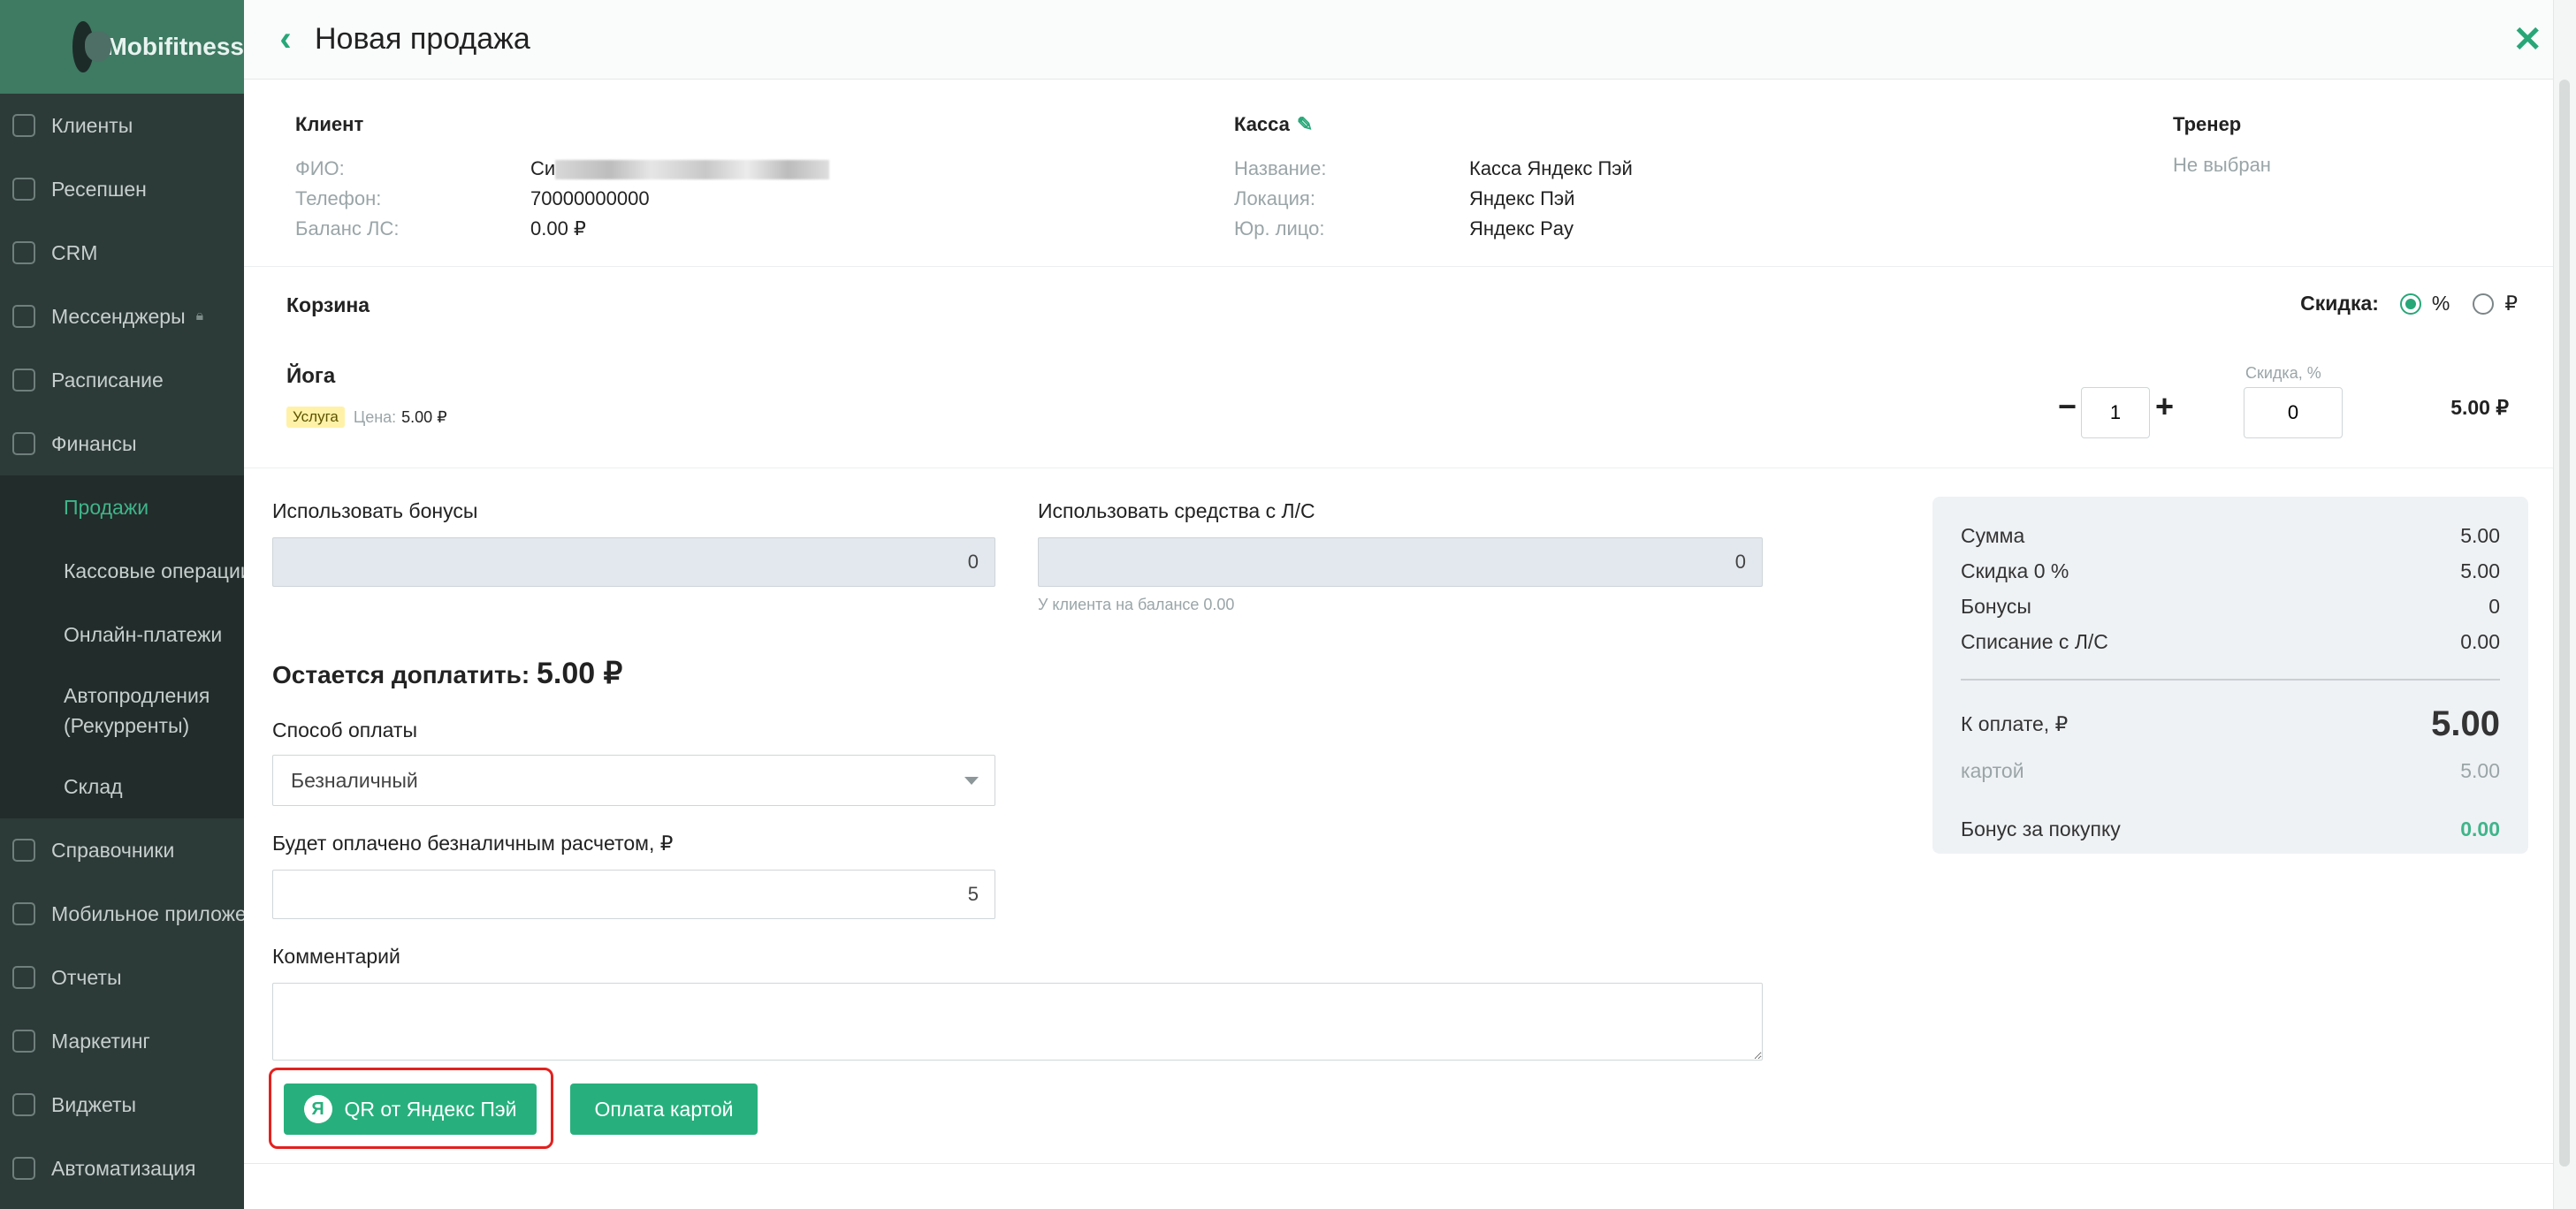 This screenshot has height=1209, width=2576. I want to click on sidebar-item-mobile-app: Мобильное приложение, so click(122, 914).